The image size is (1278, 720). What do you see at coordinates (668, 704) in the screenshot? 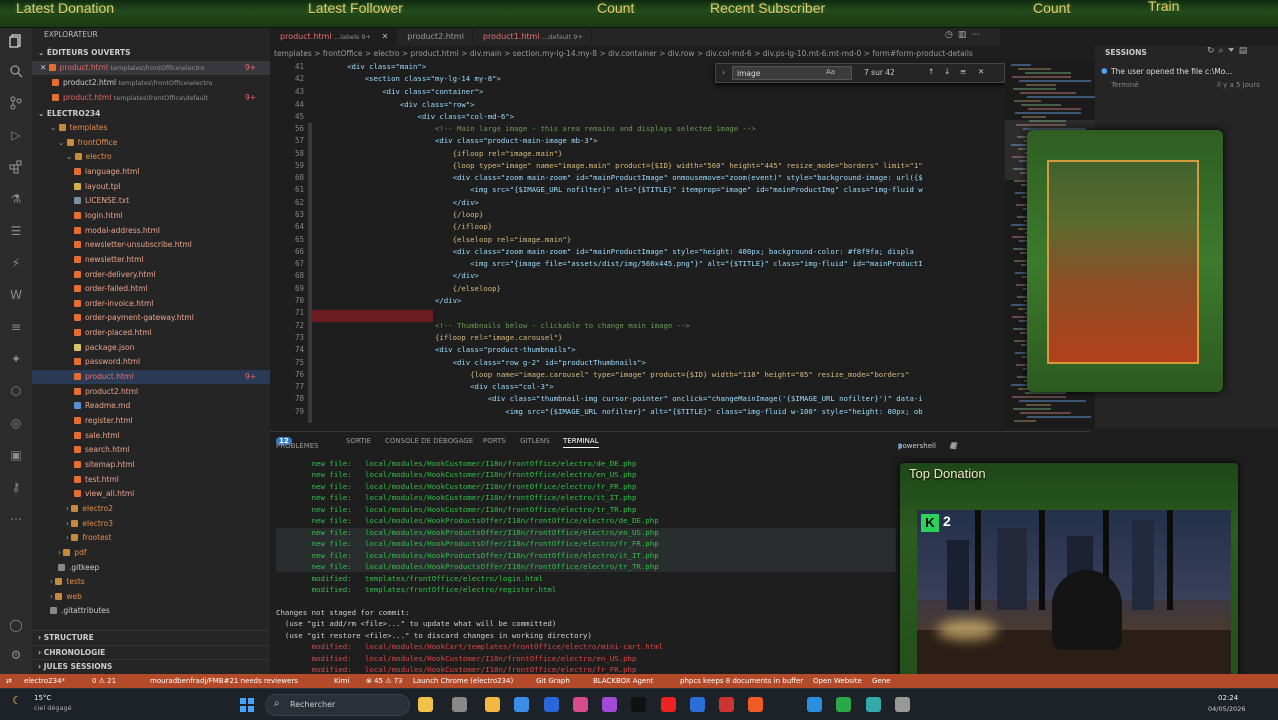
I see `youtube-icon` at bounding box center [668, 704].